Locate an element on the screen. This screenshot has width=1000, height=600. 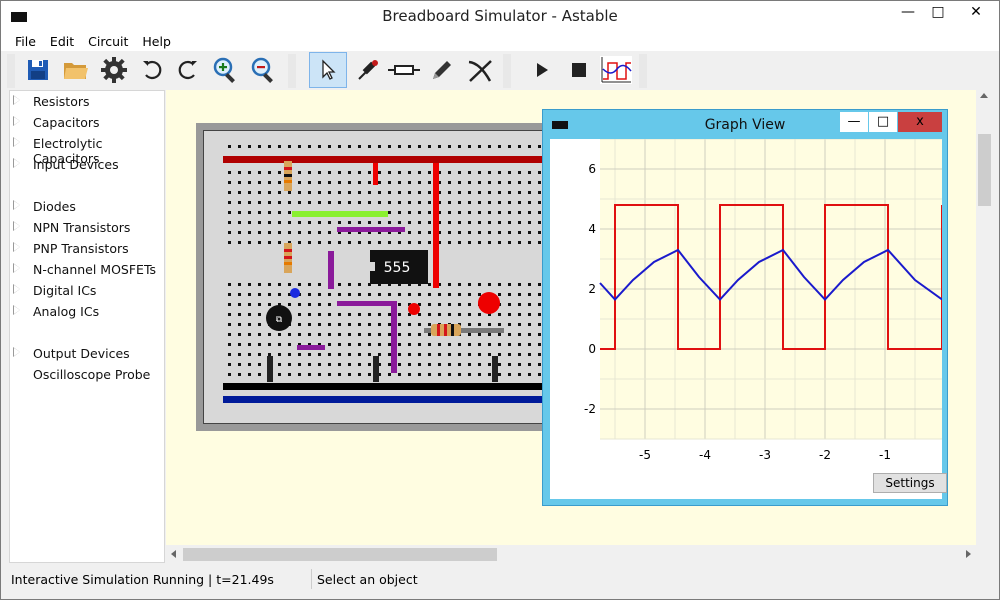
sidebar-item-npn-transistors: NPN Transistors is located at coordinates (88, 228).